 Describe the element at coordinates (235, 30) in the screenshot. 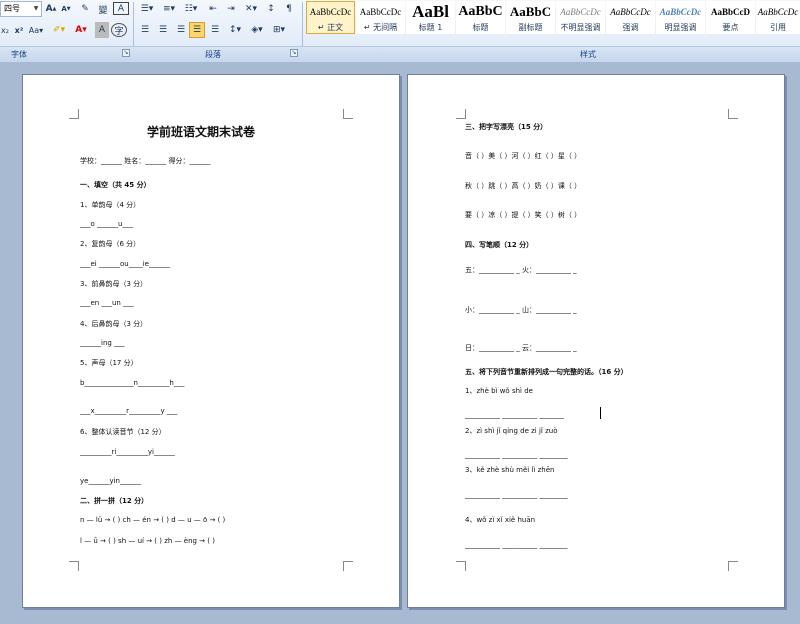

I see `line-spacing-icon: ↕▾` at that location.